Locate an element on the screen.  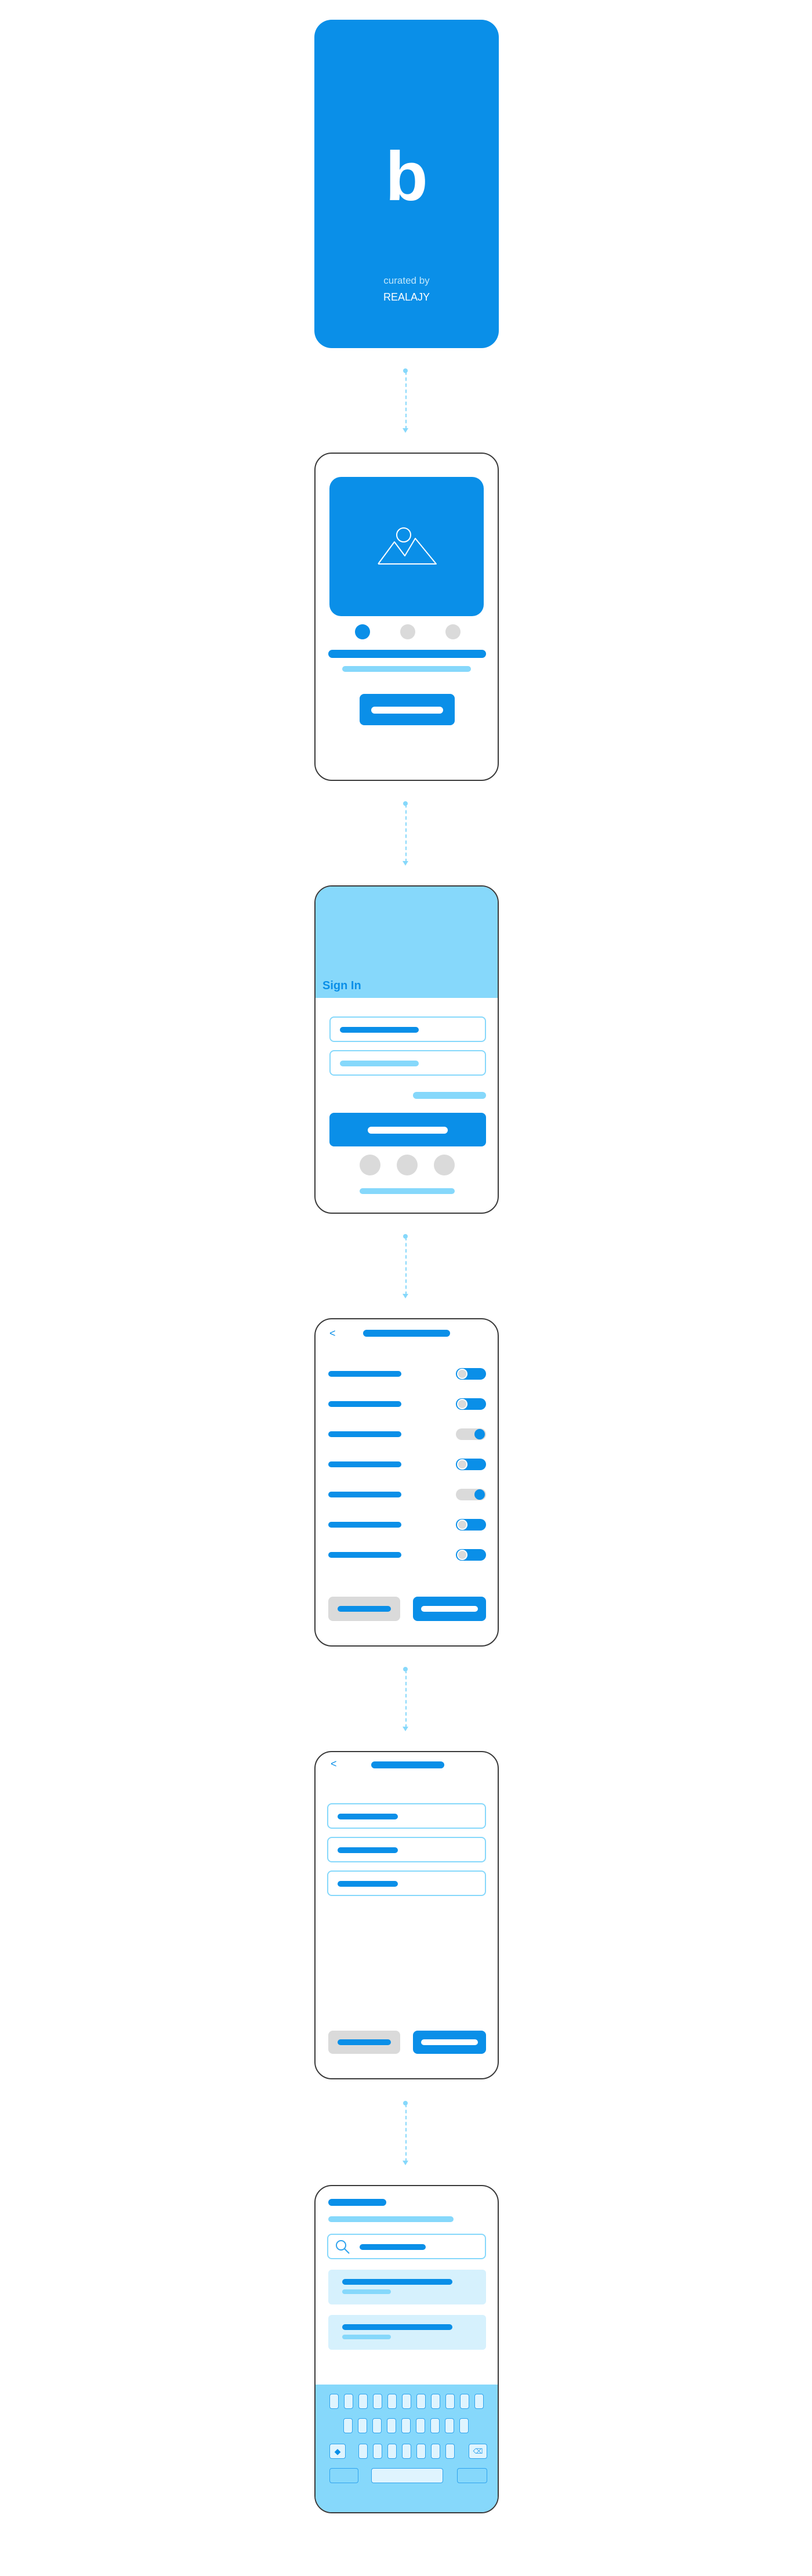
keyboard: ◆ ⌫ is located at coordinates (407, 2448).